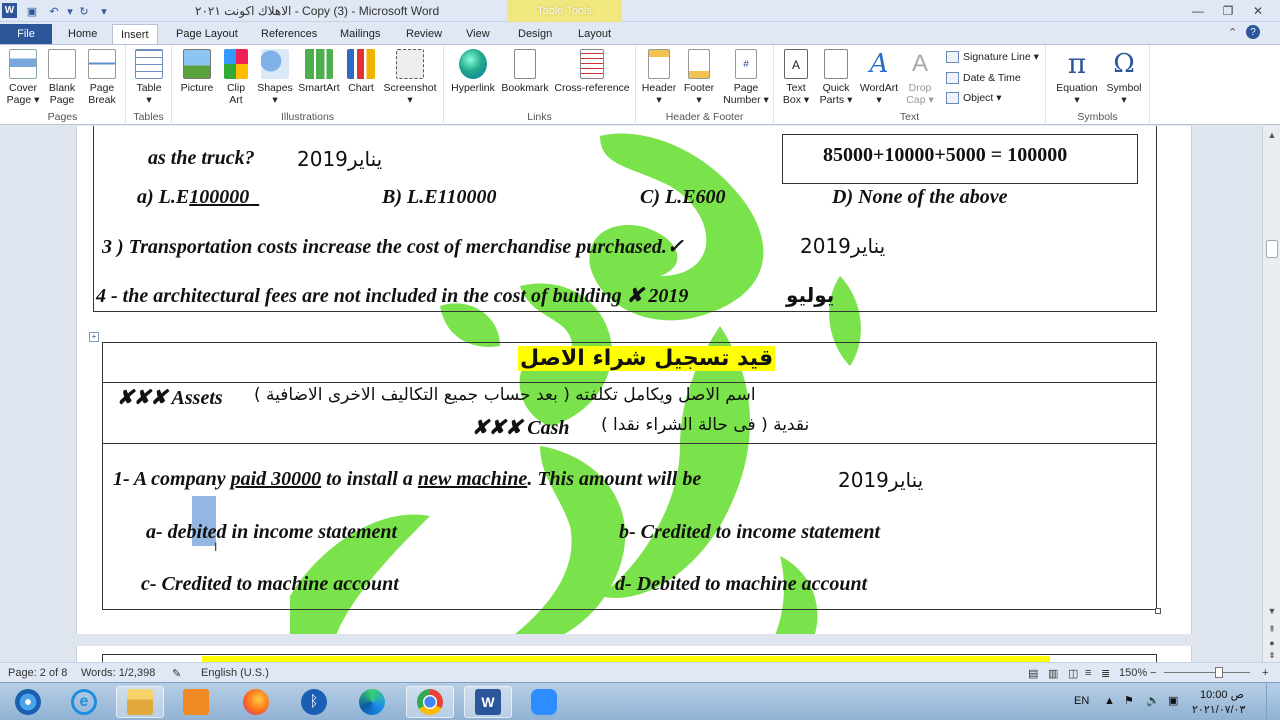 The image size is (1280, 720). What do you see at coordinates (135, 34) in the screenshot?
I see `tab-insert: Insert` at bounding box center [135, 34].